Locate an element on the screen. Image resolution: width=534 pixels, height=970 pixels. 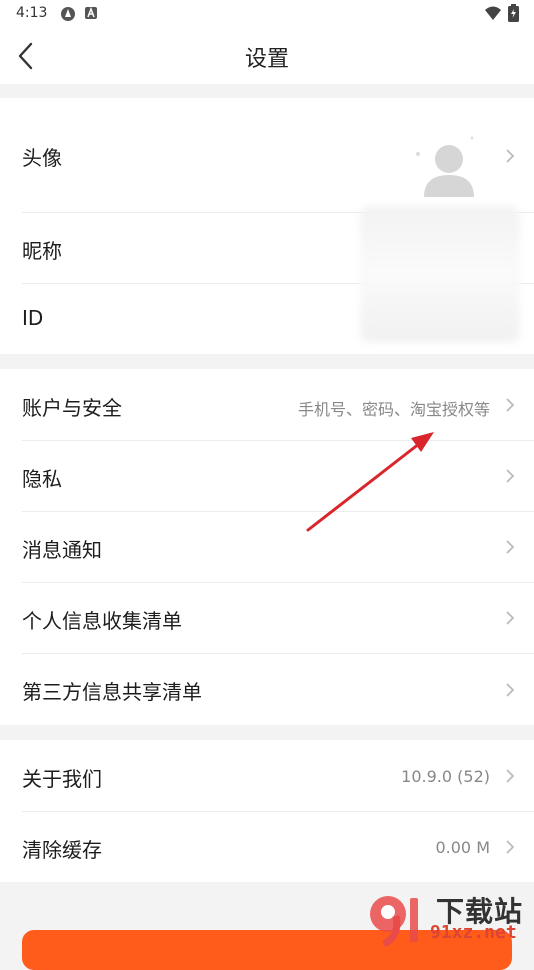
watermark-logo-icon is located at coordinates (394, 922).